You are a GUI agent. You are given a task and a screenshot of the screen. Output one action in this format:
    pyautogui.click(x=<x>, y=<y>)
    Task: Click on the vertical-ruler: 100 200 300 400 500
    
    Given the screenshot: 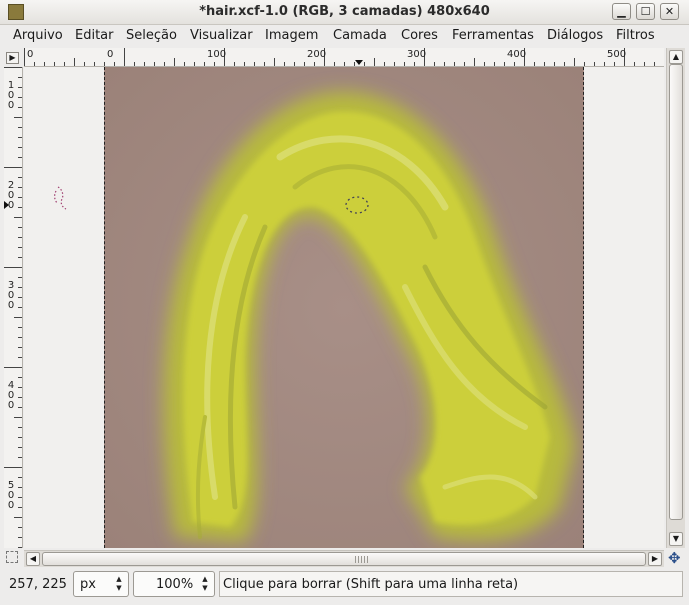 What is the action you would take?
    pyautogui.click(x=13, y=307)
    